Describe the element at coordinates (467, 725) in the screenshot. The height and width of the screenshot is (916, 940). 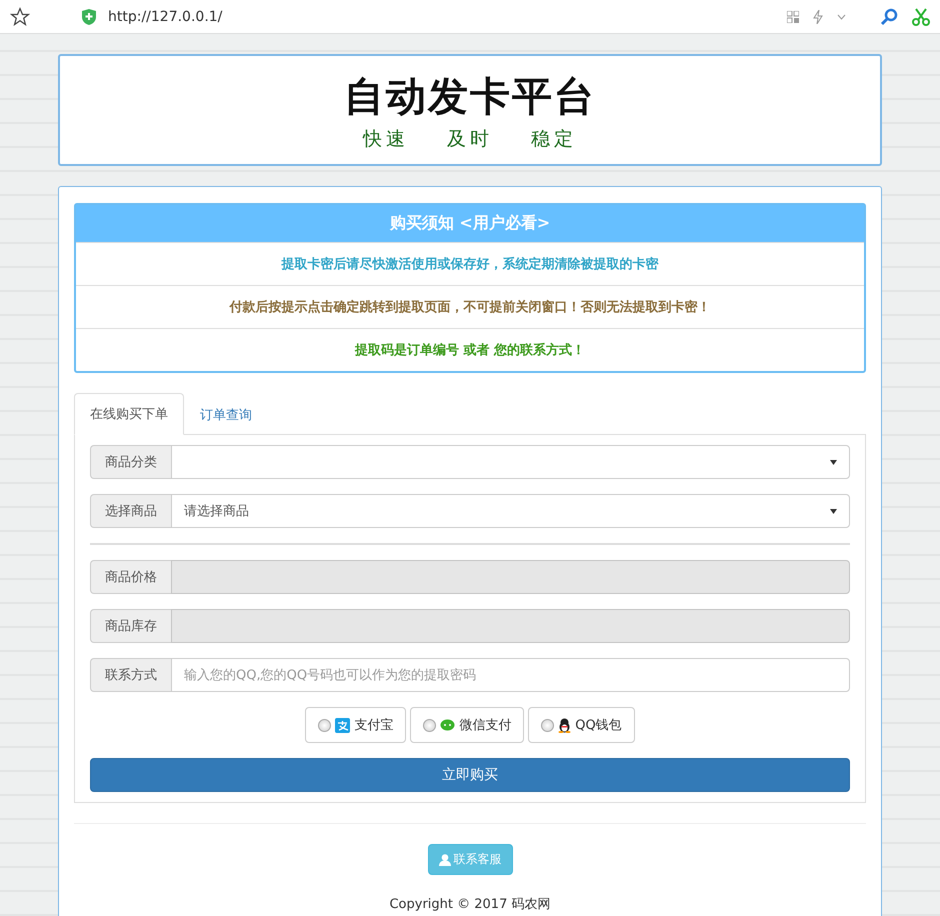
I see `payment-option: 微信支付` at that location.